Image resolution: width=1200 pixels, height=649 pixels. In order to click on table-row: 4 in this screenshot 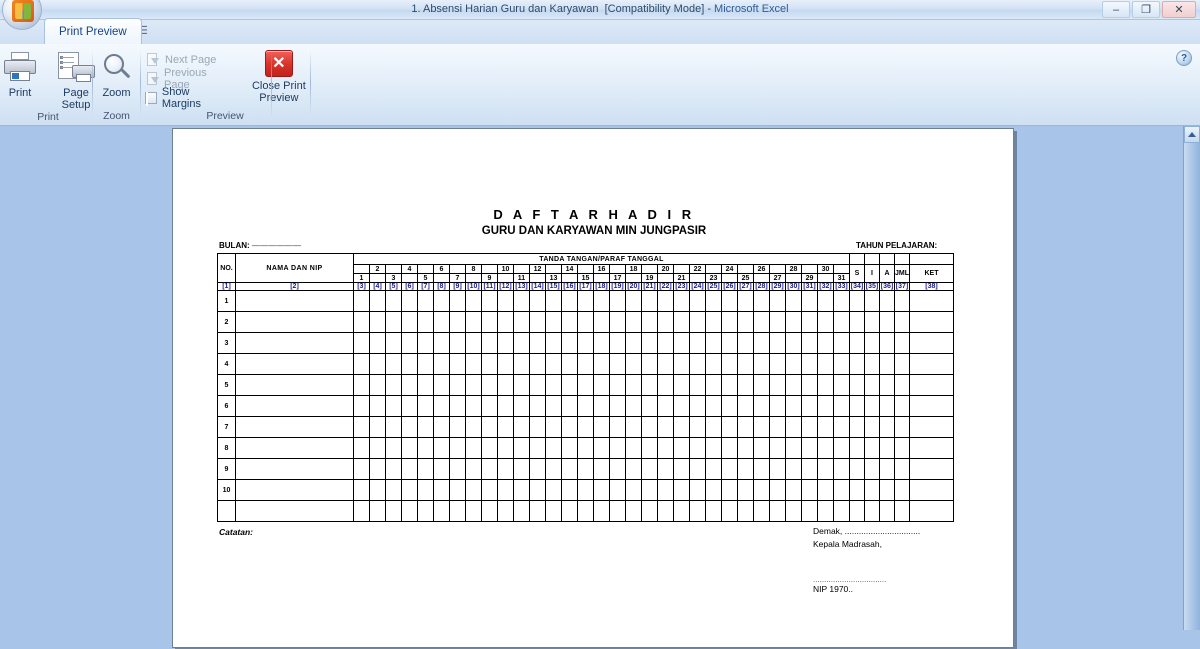, I will do `click(585, 364)`.